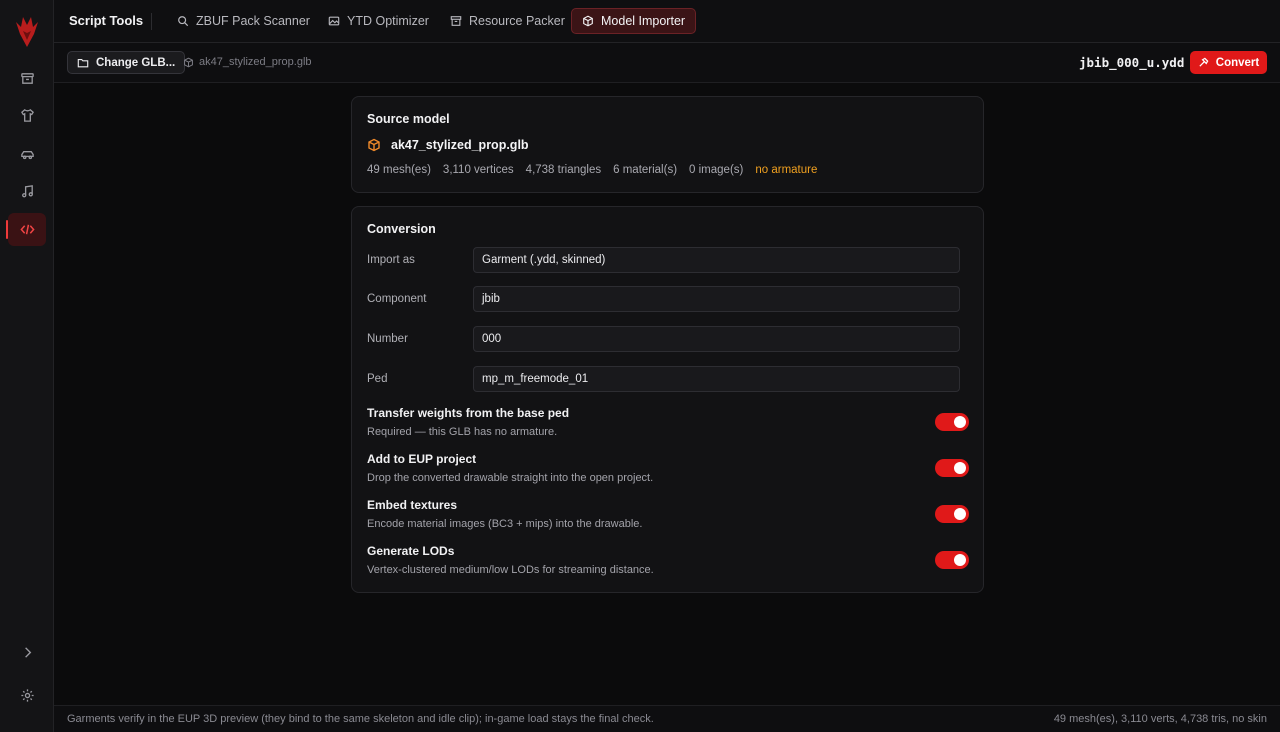 Image resolution: width=1280 pixels, height=732 pixels. I want to click on import-as-label: Import as, so click(391, 260).